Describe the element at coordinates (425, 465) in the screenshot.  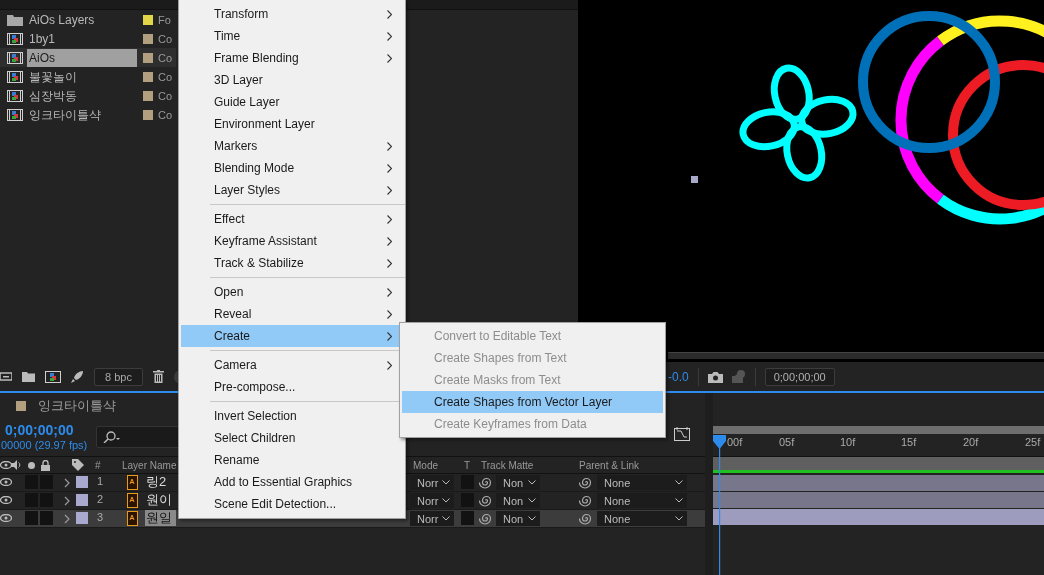
I see `column-header: Mode` at that location.